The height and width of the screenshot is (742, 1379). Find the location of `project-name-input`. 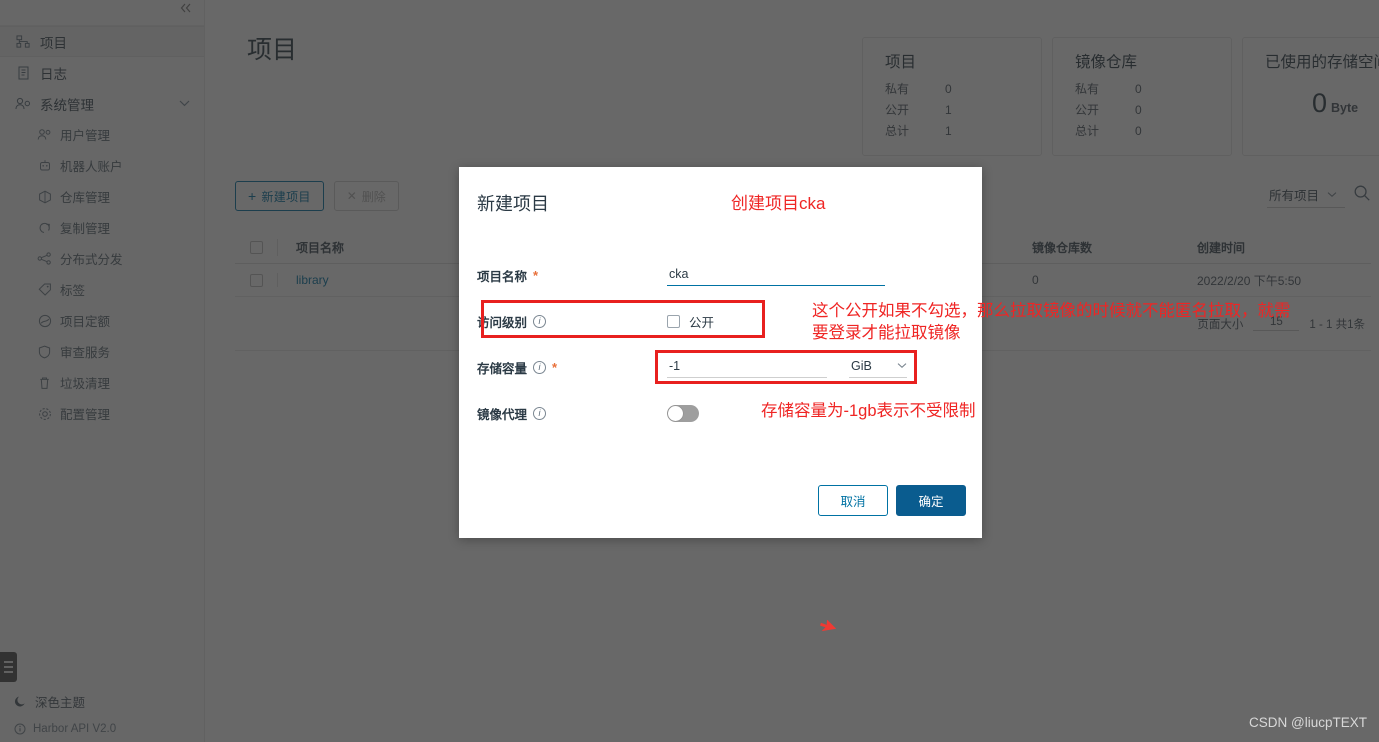

project-name-input is located at coordinates (776, 275).